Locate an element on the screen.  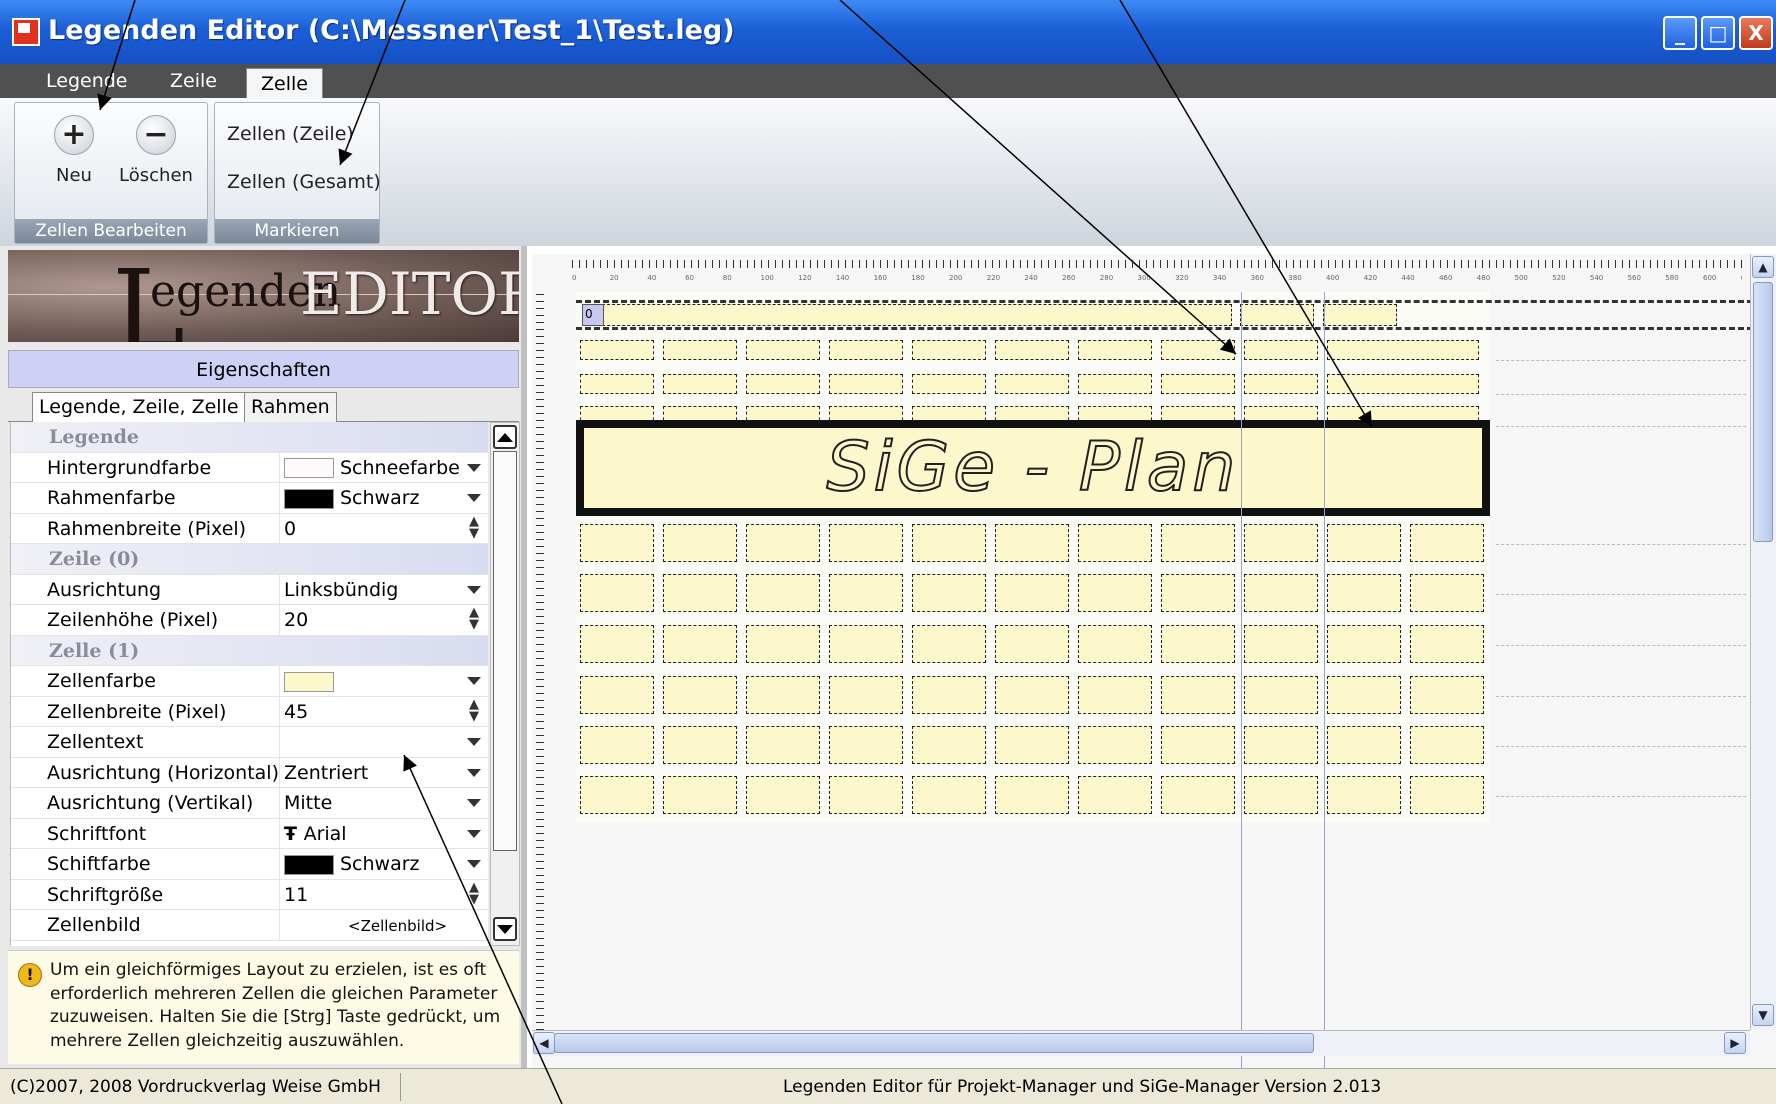
property-value: 11 is located at coordinates (296, 895).